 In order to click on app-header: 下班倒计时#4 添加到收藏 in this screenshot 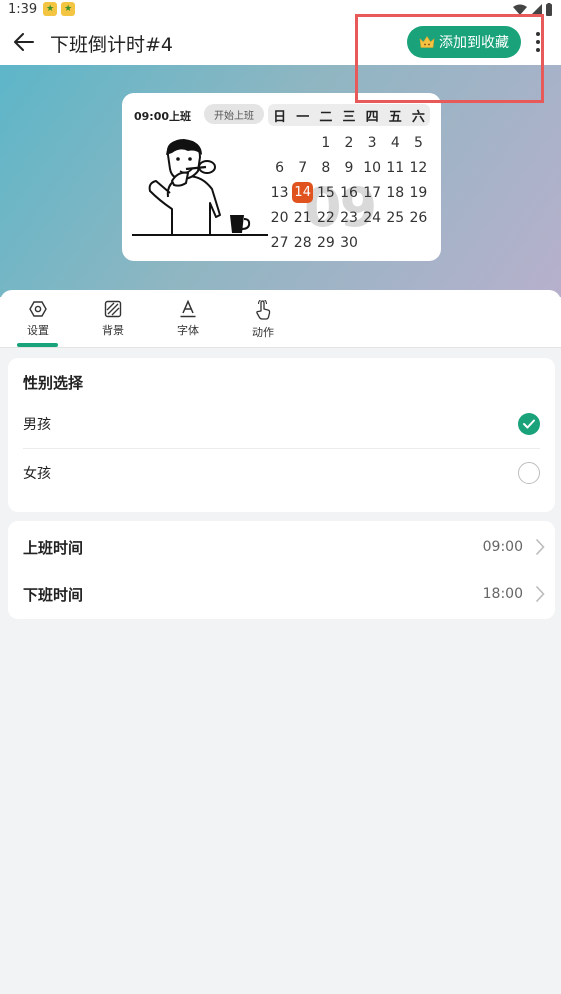, I will do `click(280, 41)`.